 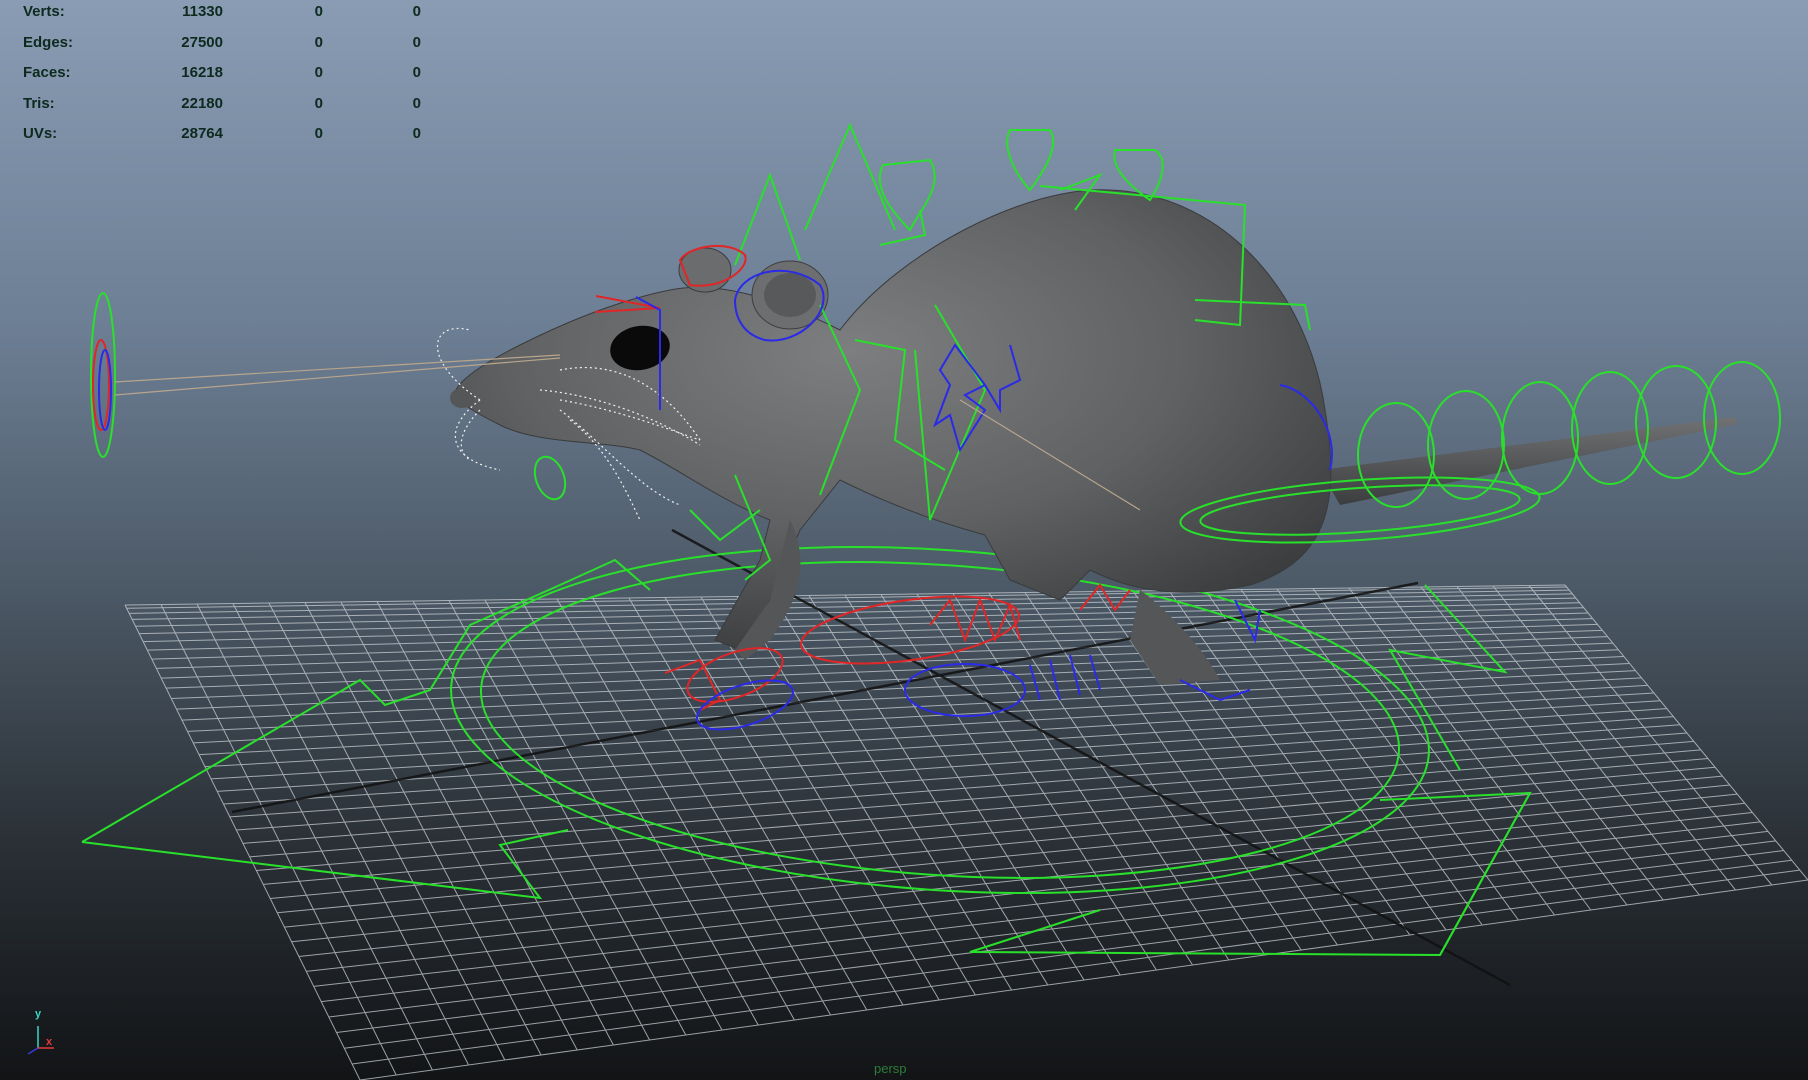 I want to click on hud-v1: 22180, so click(x=202, y=103).